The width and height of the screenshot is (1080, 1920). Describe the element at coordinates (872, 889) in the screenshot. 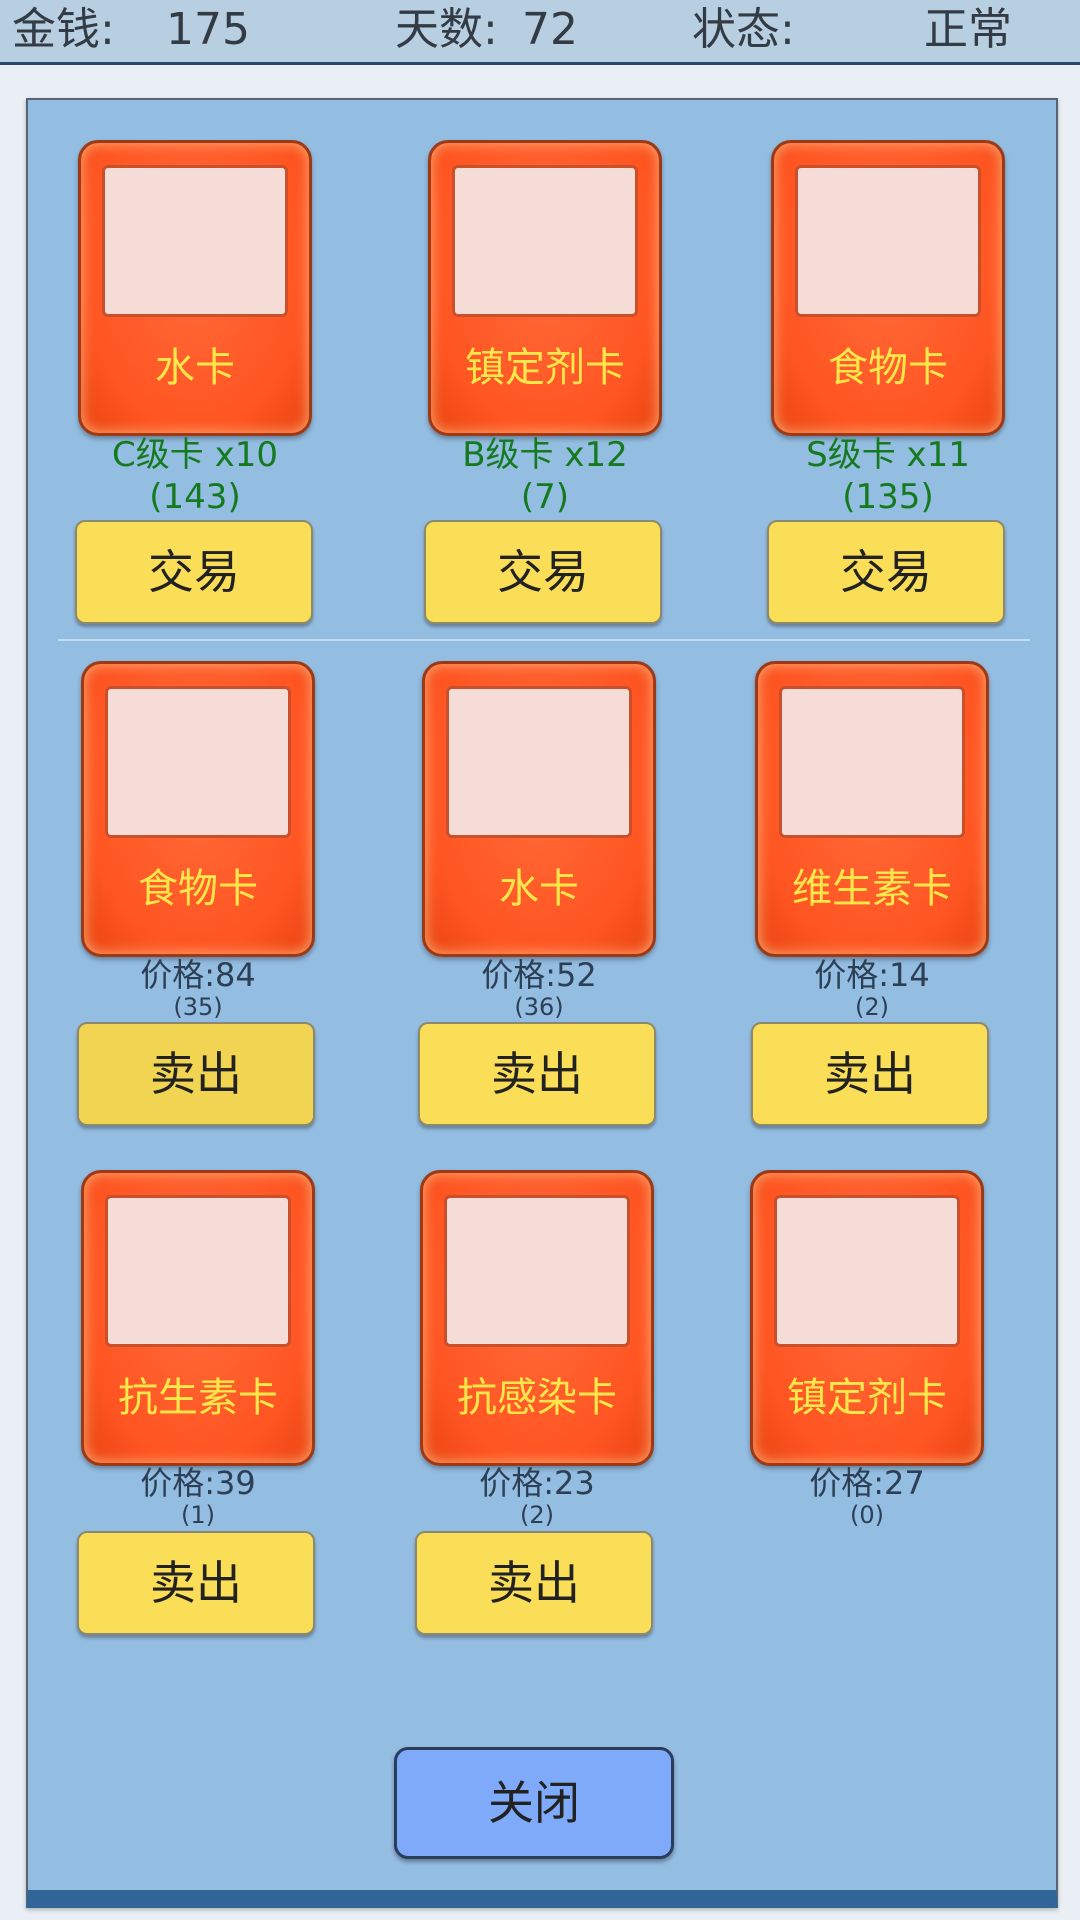

I see `card-name: 维生素卡` at that location.